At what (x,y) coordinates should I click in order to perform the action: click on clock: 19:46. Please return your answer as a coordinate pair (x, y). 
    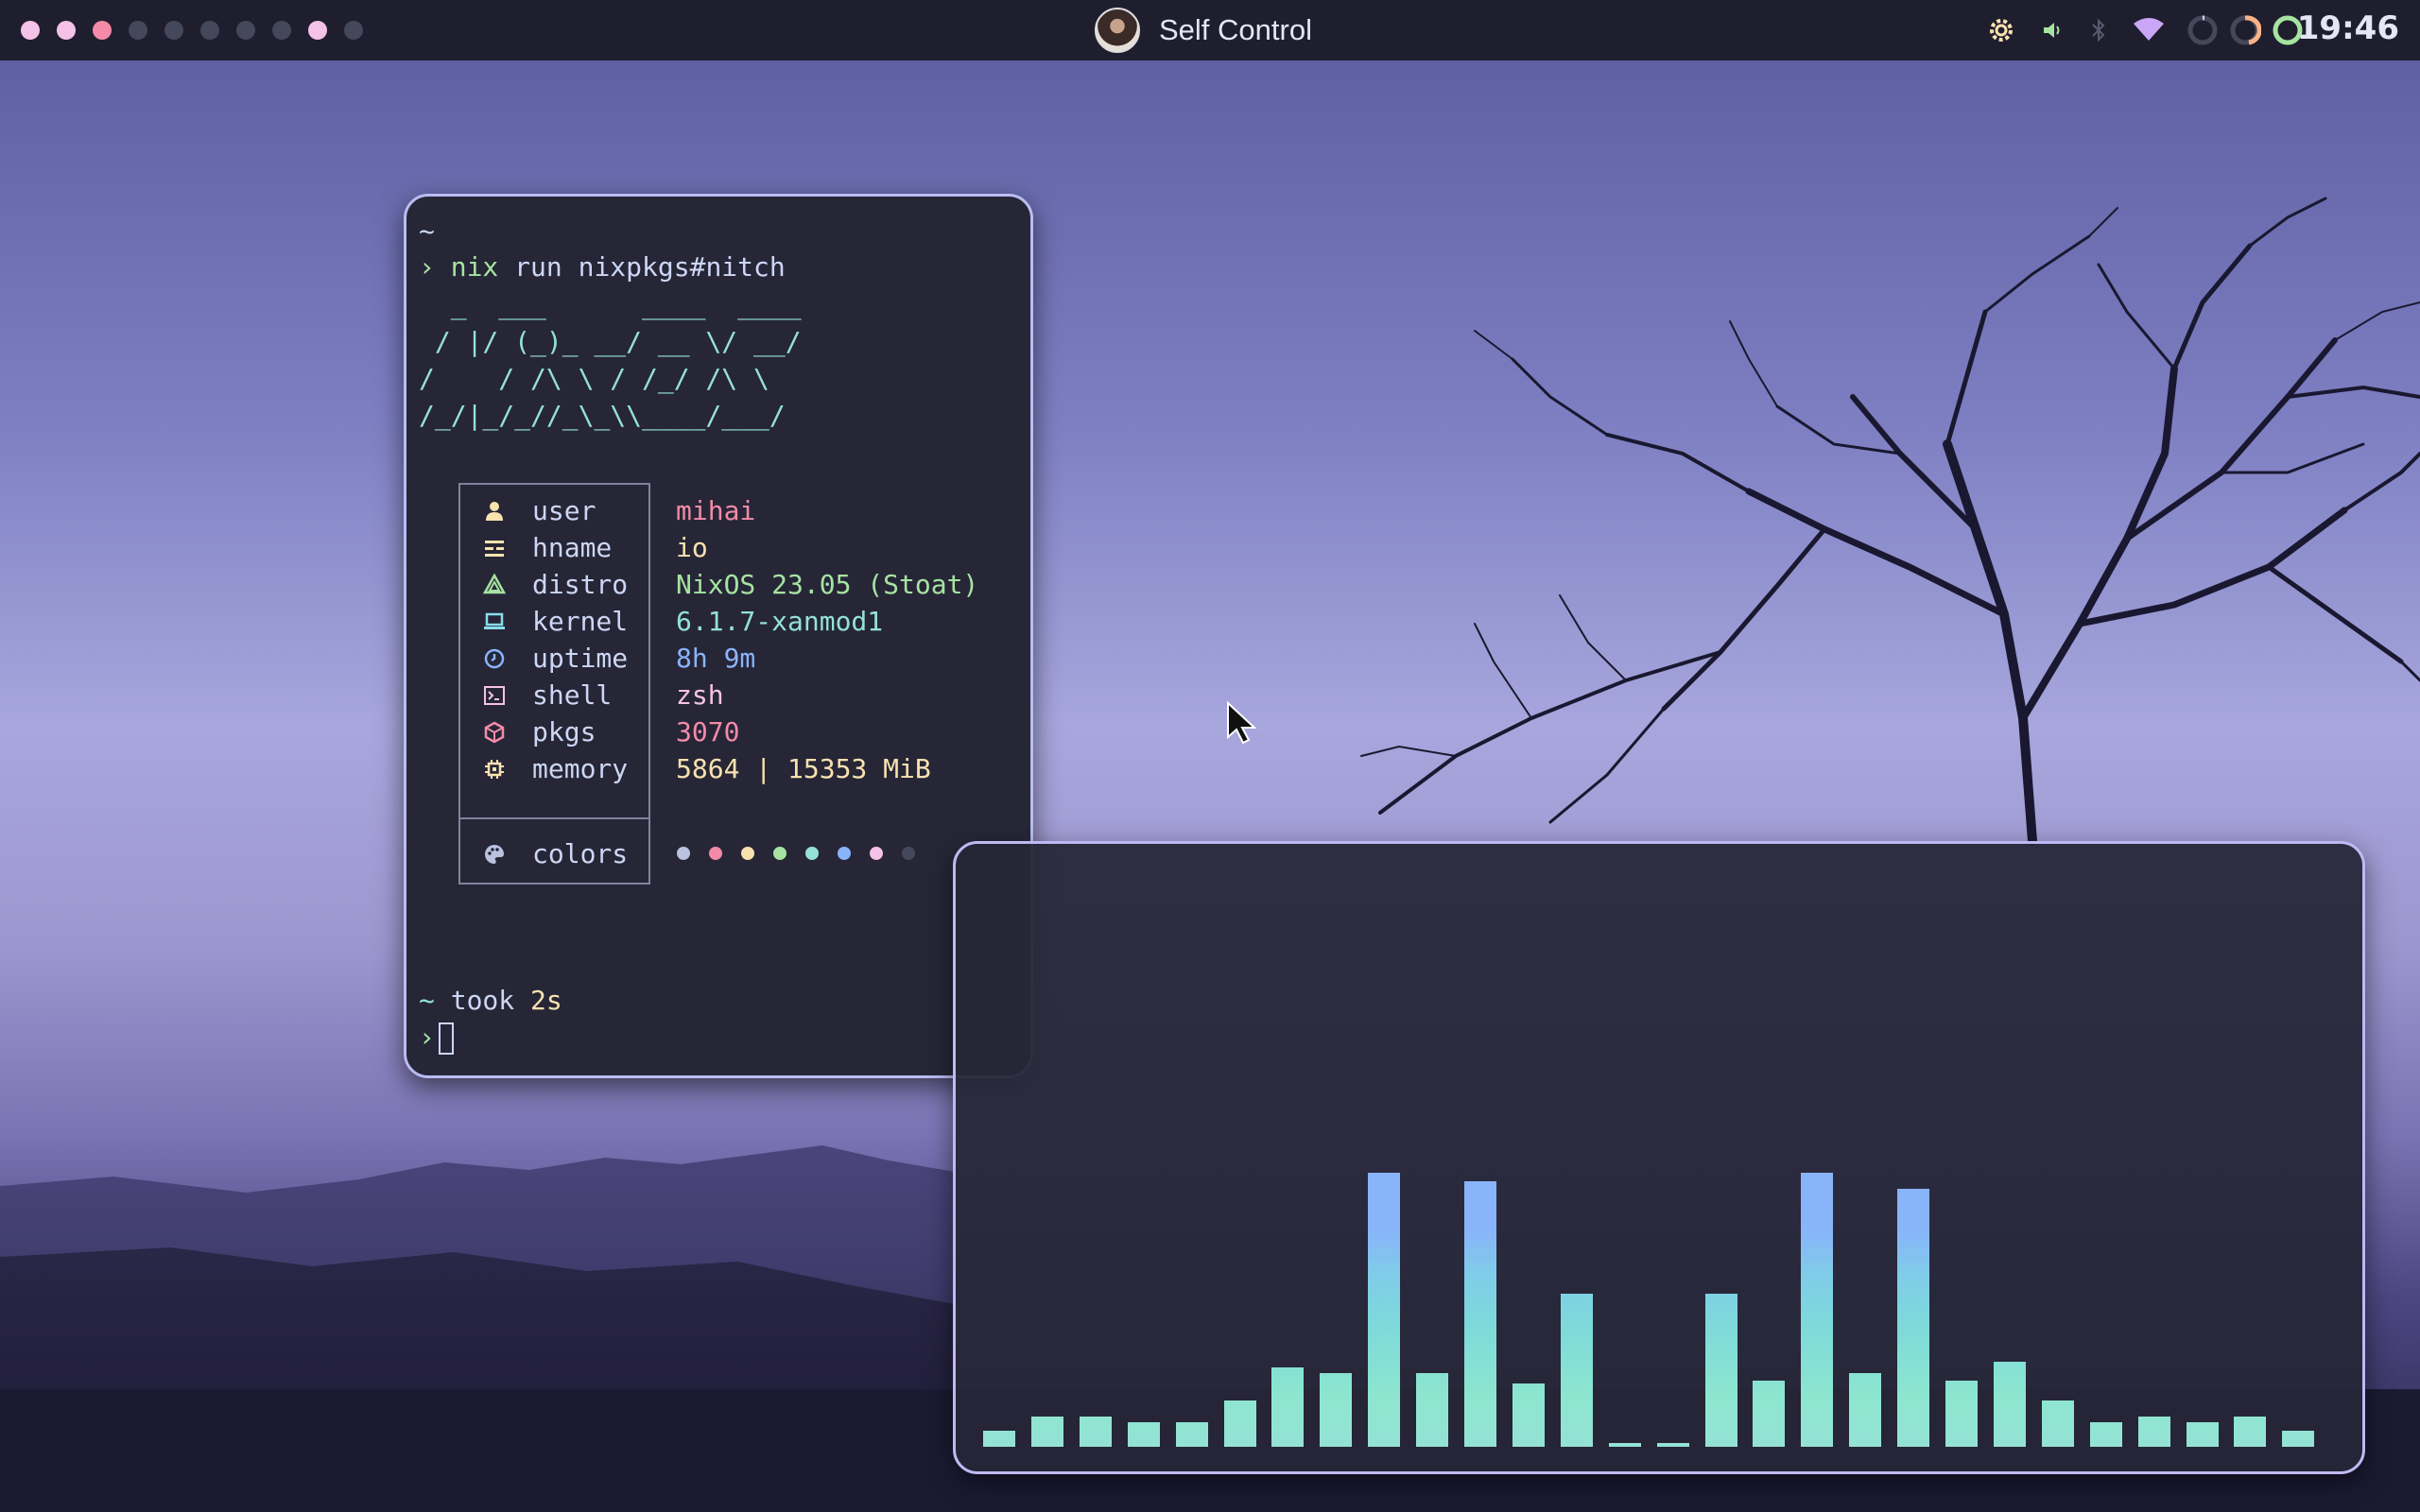
    Looking at the image, I should click on (2347, 28).